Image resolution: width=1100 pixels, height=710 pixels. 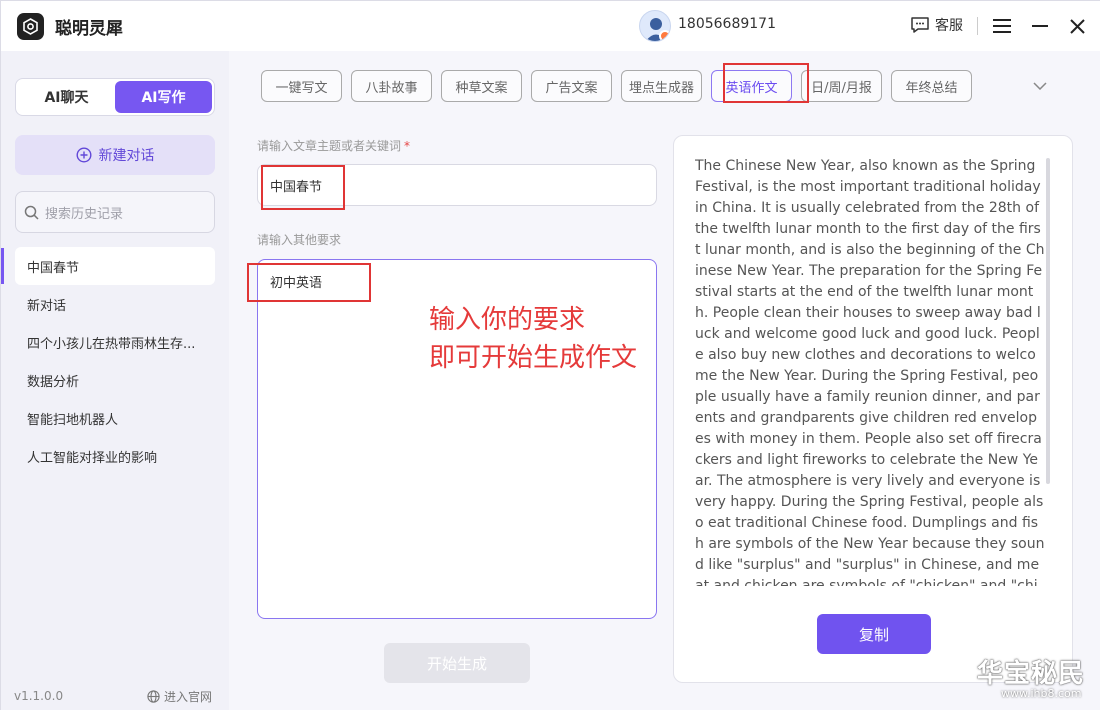 I want to click on tab-reports: 日/周/月报, so click(x=841, y=86).